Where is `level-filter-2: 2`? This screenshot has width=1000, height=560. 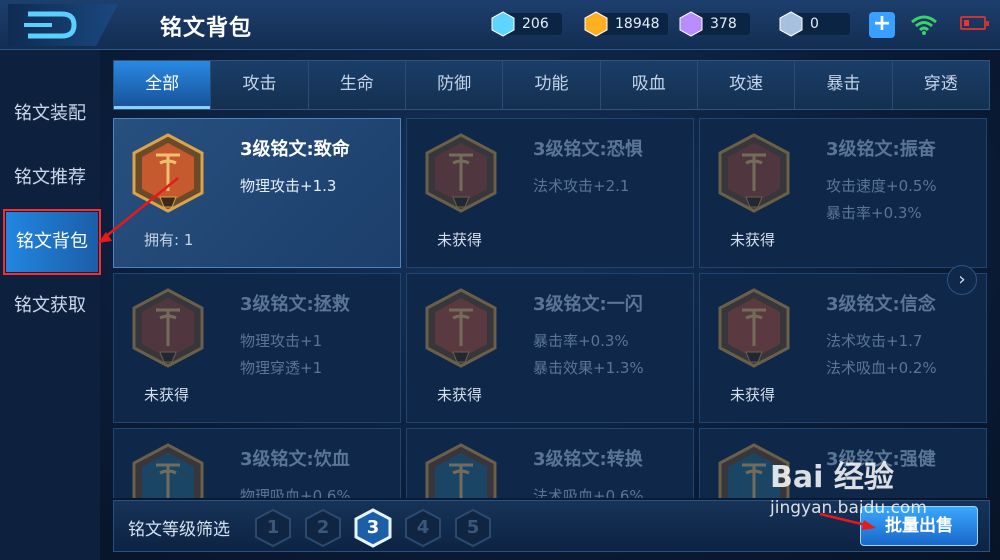 level-filter-2: 2 is located at coordinates (323, 528).